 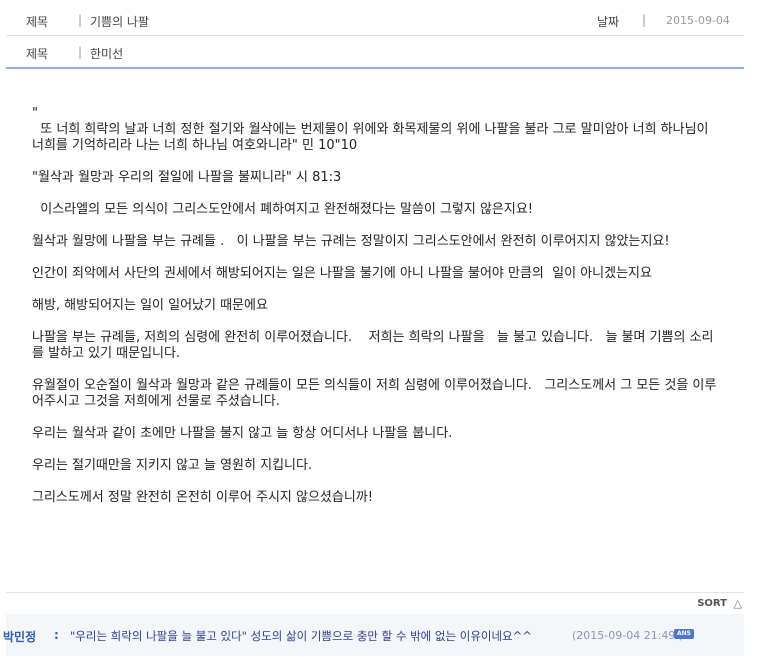 What do you see at coordinates (202, 497) in the screenshot?
I see `body-paragraph: 그리스도께서 정말 완전히 온전히 이루어 주시지 않으셨습니까!` at bounding box center [202, 497].